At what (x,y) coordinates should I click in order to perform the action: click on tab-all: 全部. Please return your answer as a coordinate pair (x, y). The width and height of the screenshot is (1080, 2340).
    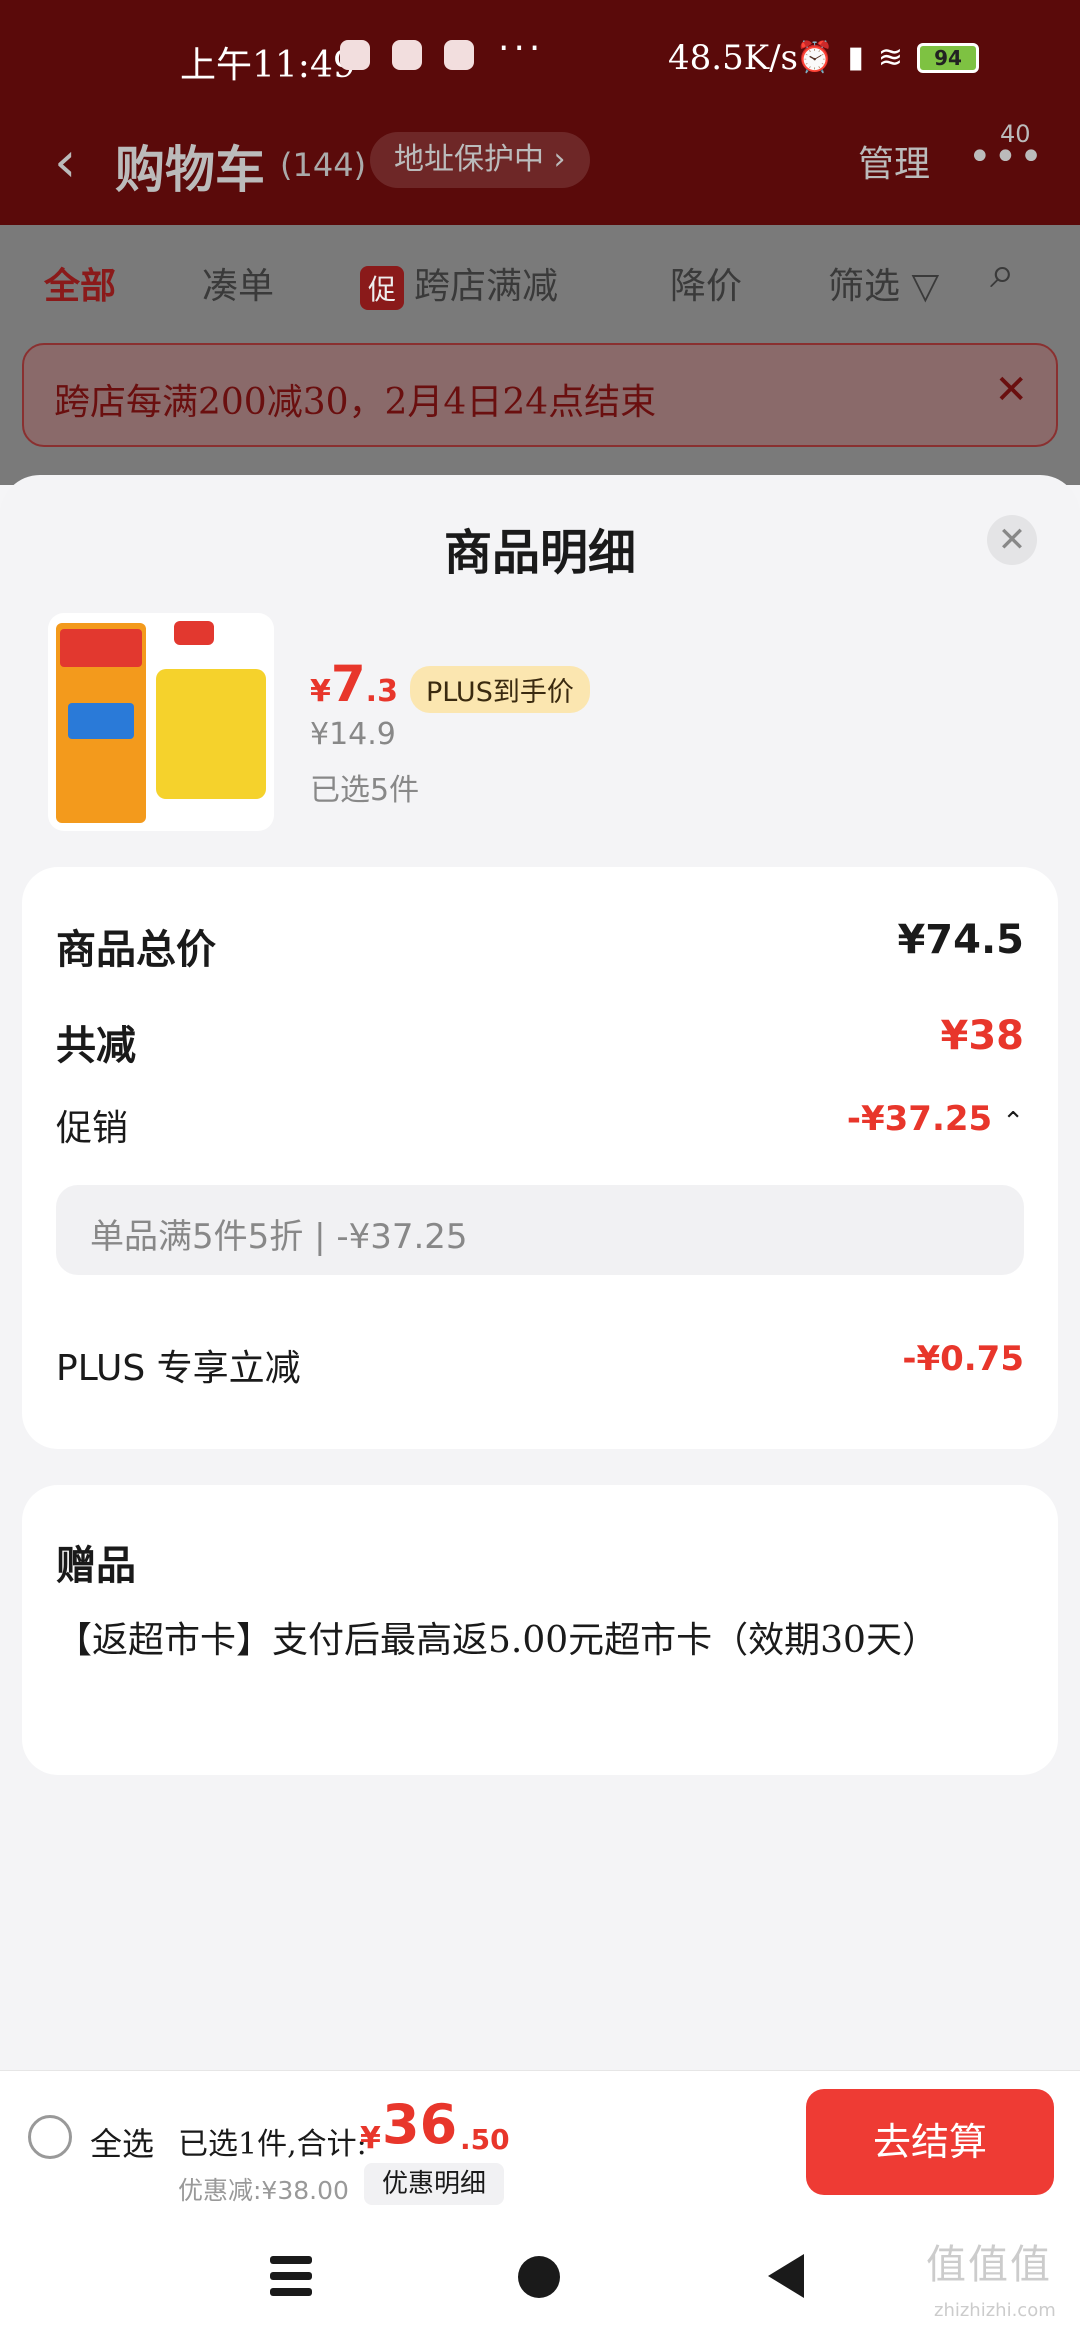
    Looking at the image, I should click on (80, 283).